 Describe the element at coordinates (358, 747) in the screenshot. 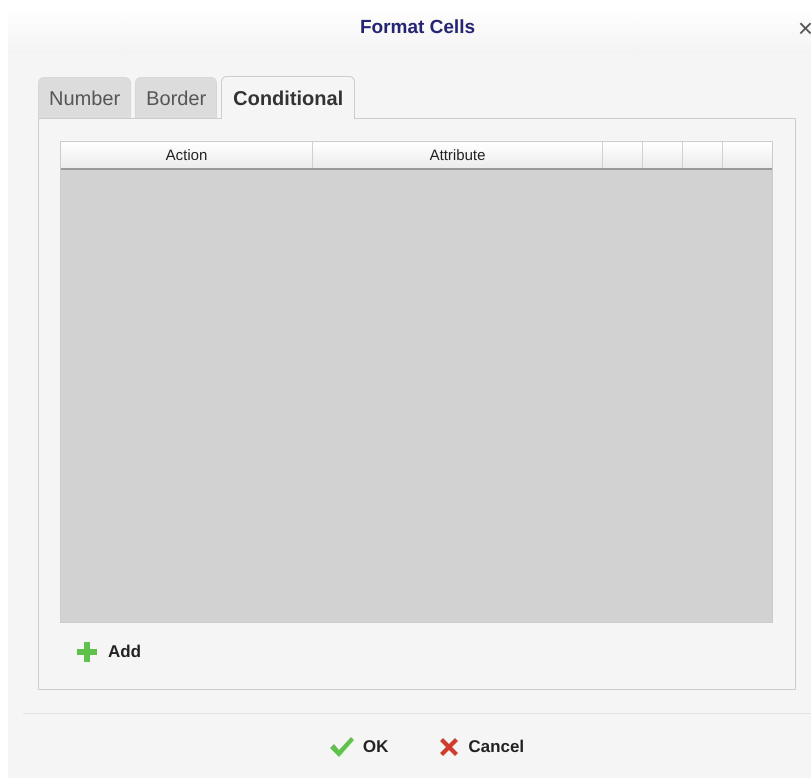

I see `ok-button: OK` at that location.